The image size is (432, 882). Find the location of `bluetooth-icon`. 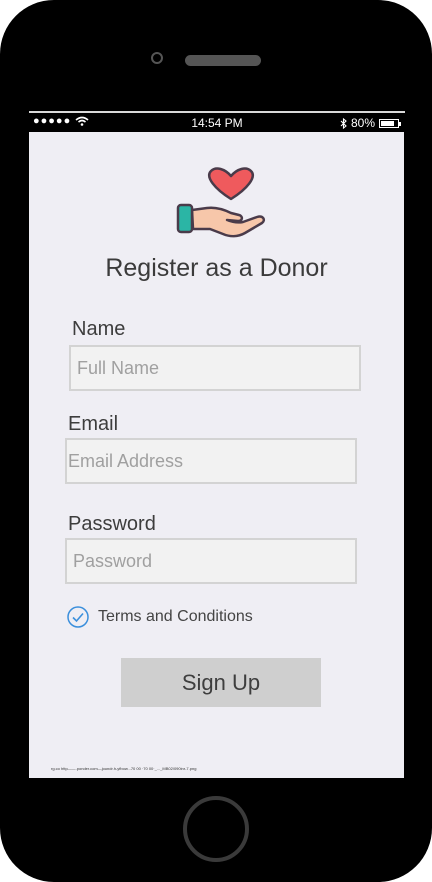

bluetooth-icon is located at coordinates (343, 123).